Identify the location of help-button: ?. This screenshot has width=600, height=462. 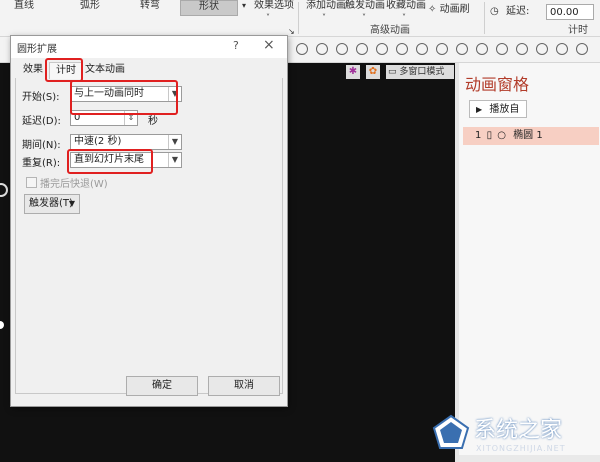
(236, 45).